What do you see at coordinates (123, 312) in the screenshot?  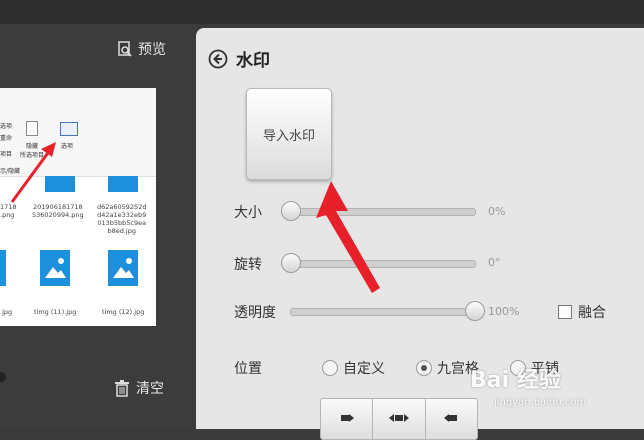 I see `file-name: timg (12).jpg` at bounding box center [123, 312].